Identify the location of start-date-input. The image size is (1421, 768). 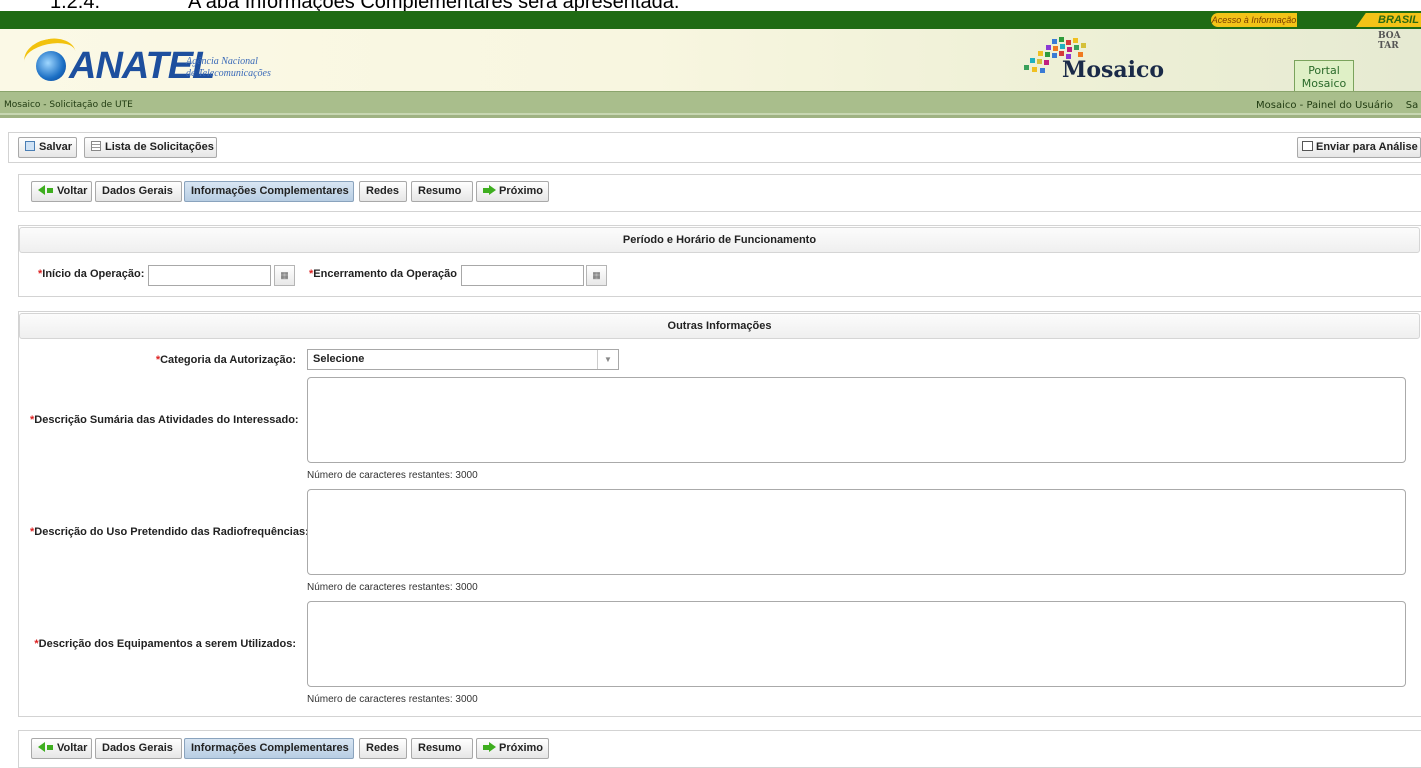
(209, 275).